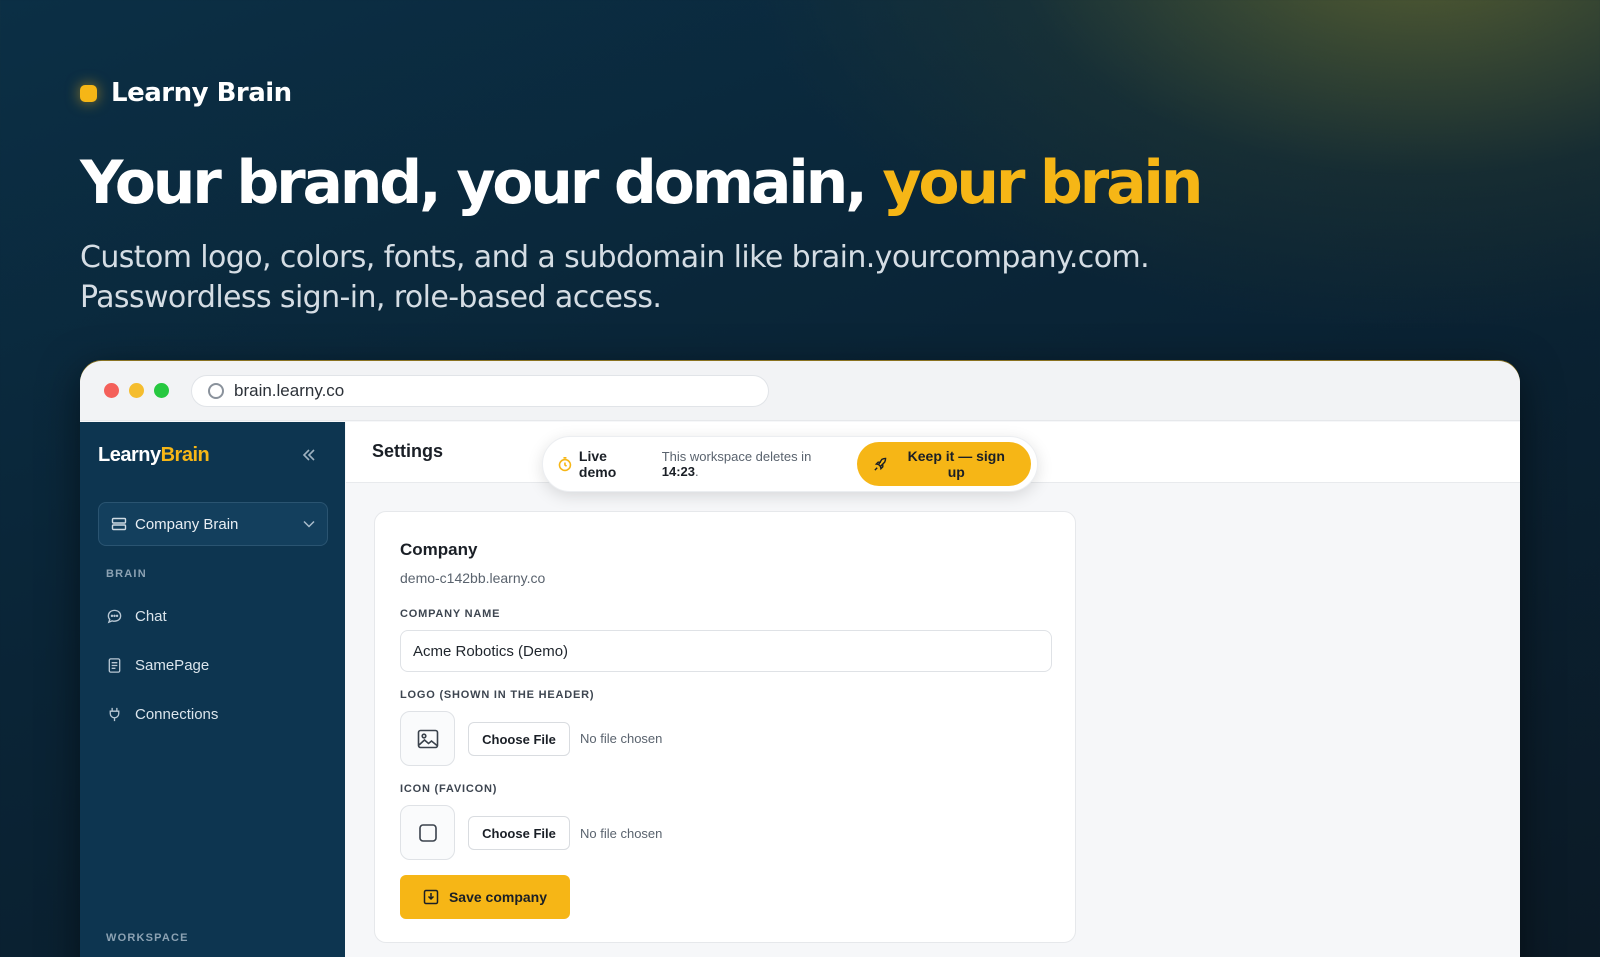  I want to click on company-subdomain: demo-c142bb.learny.co, so click(473, 578).